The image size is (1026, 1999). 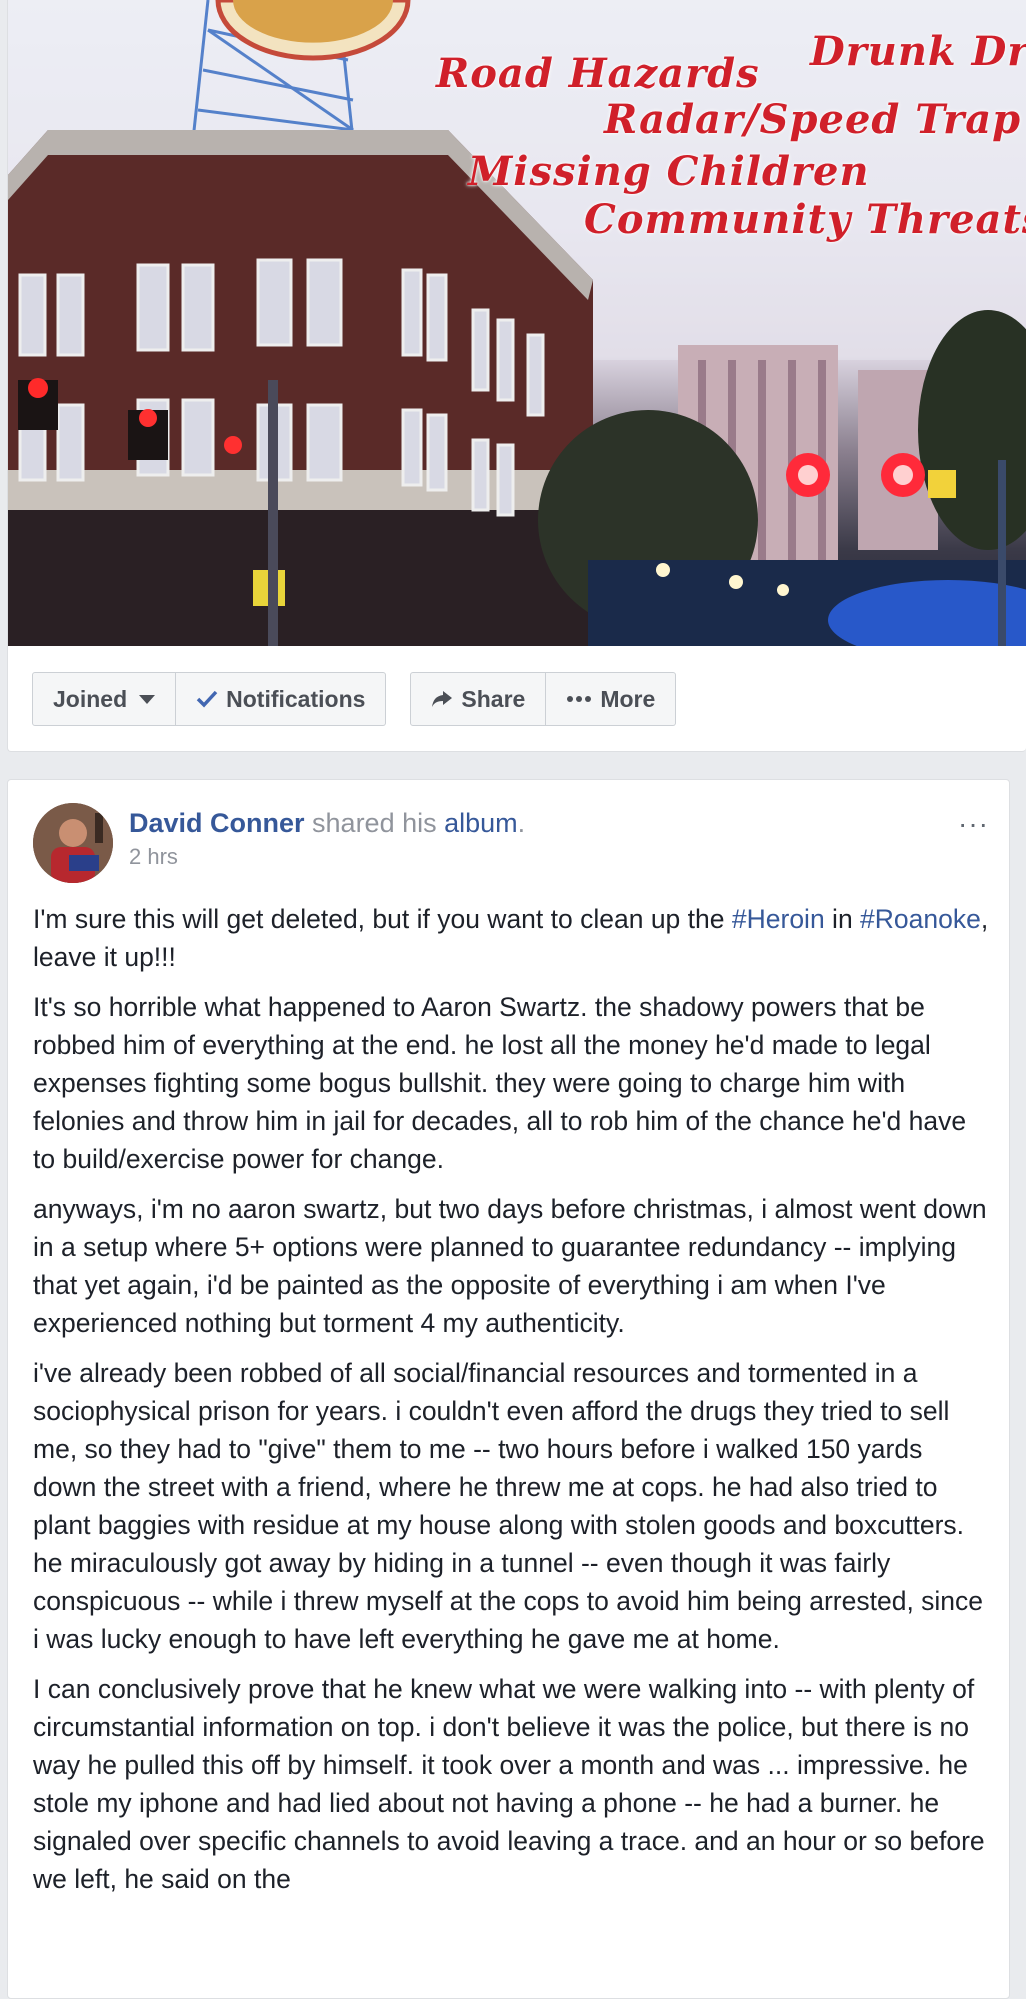 I want to click on album-link: album, so click(x=481, y=823).